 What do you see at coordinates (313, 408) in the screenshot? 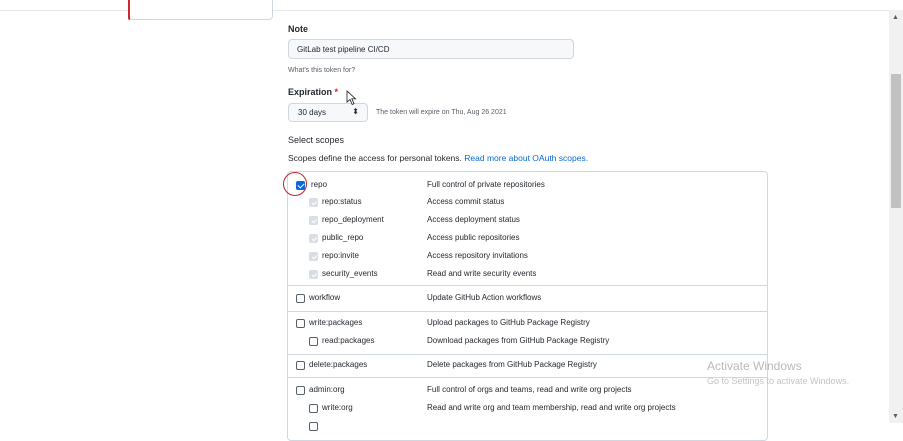
I see `write-org-checkbox` at bounding box center [313, 408].